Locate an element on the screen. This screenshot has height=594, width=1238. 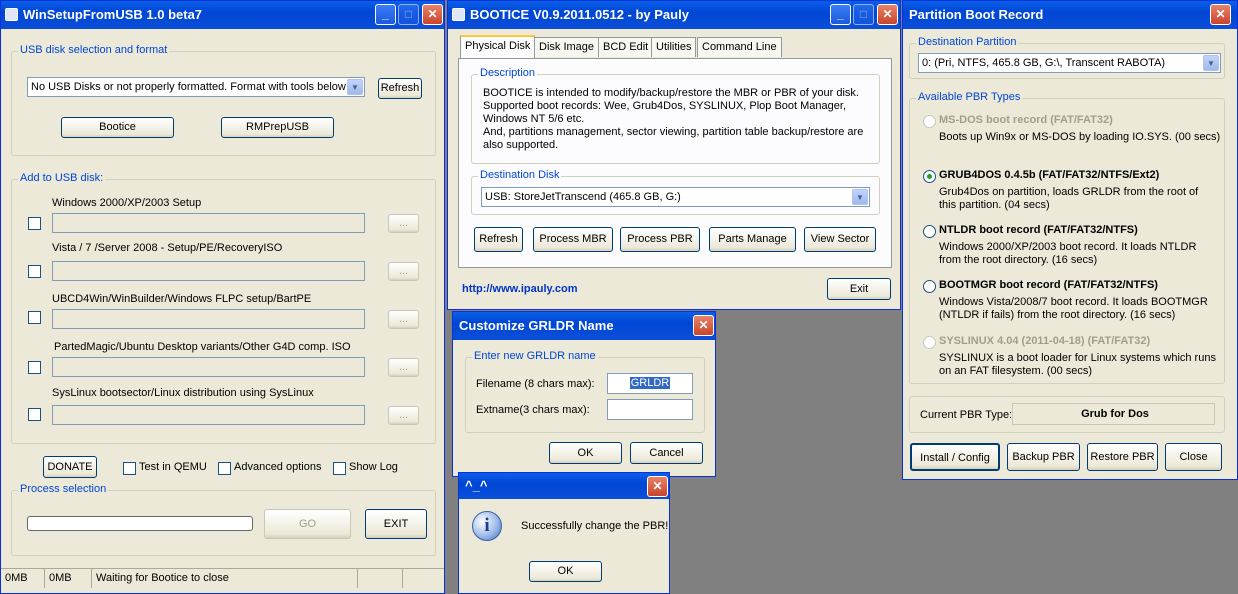
pbr-type-radio-grub4dos is located at coordinates (929, 176).